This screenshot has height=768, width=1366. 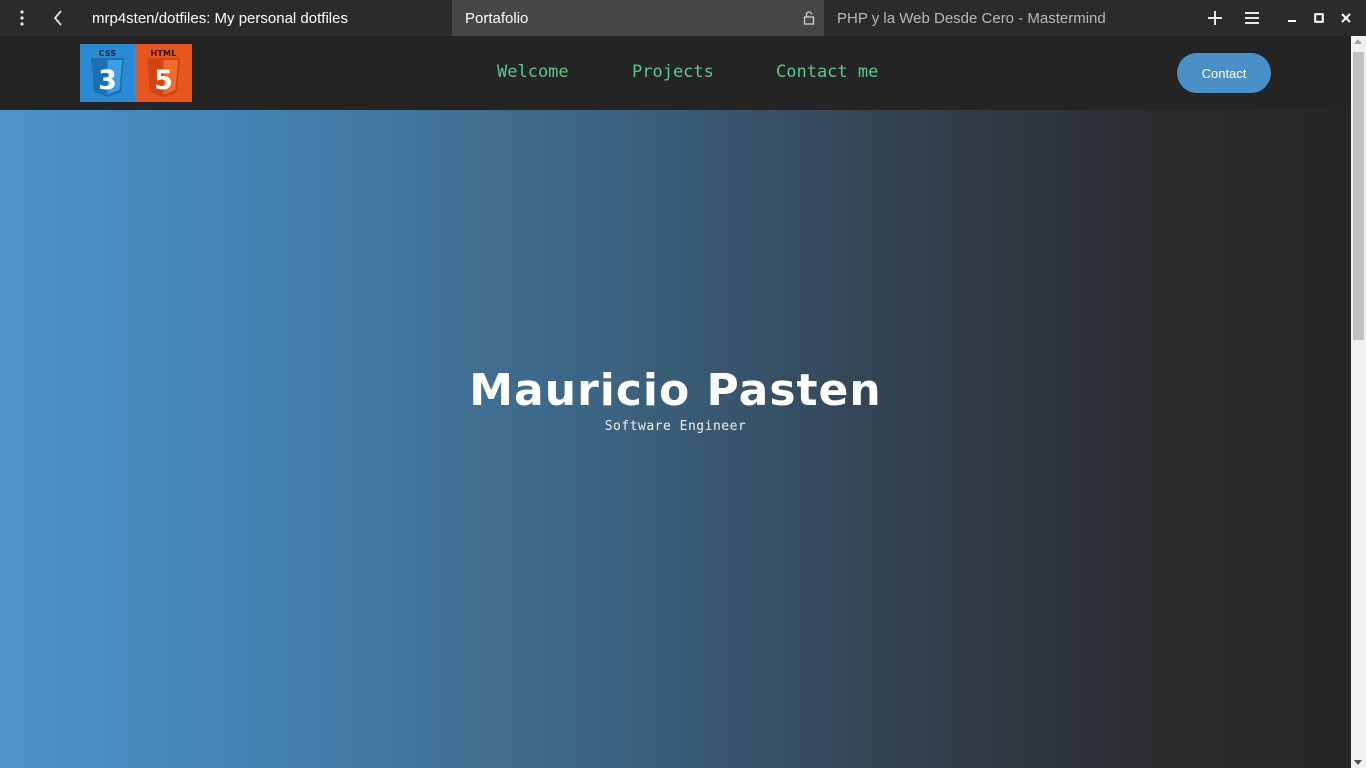 What do you see at coordinates (809, 18) in the screenshot?
I see `lock-icon` at bounding box center [809, 18].